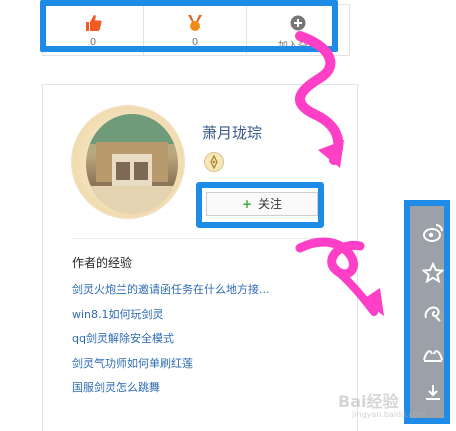 Image resolution: width=456 pixels, height=431 pixels. What do you see at coordinates (389, 414) in the screenshot?
I see `watermark-sub: jingyan.baidu.com` at bounding box center [389, 414].